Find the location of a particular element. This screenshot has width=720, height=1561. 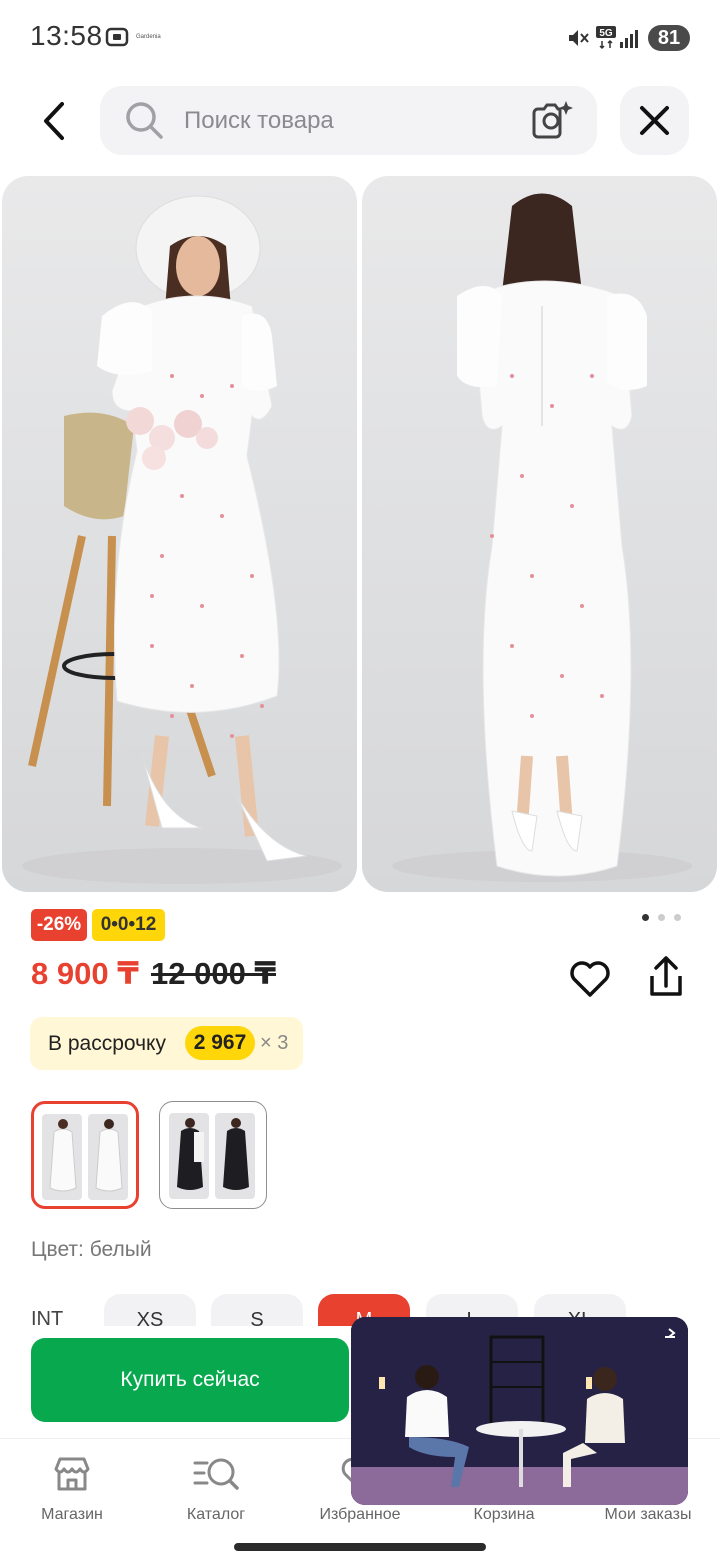

pager-dot-active is located at coordinates (645, 917).